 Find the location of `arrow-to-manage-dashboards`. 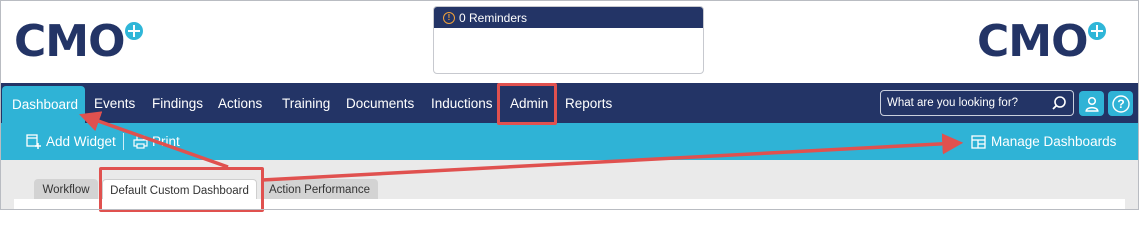

arrow-to-manage-dashboards is located at coordinates (612, 157).